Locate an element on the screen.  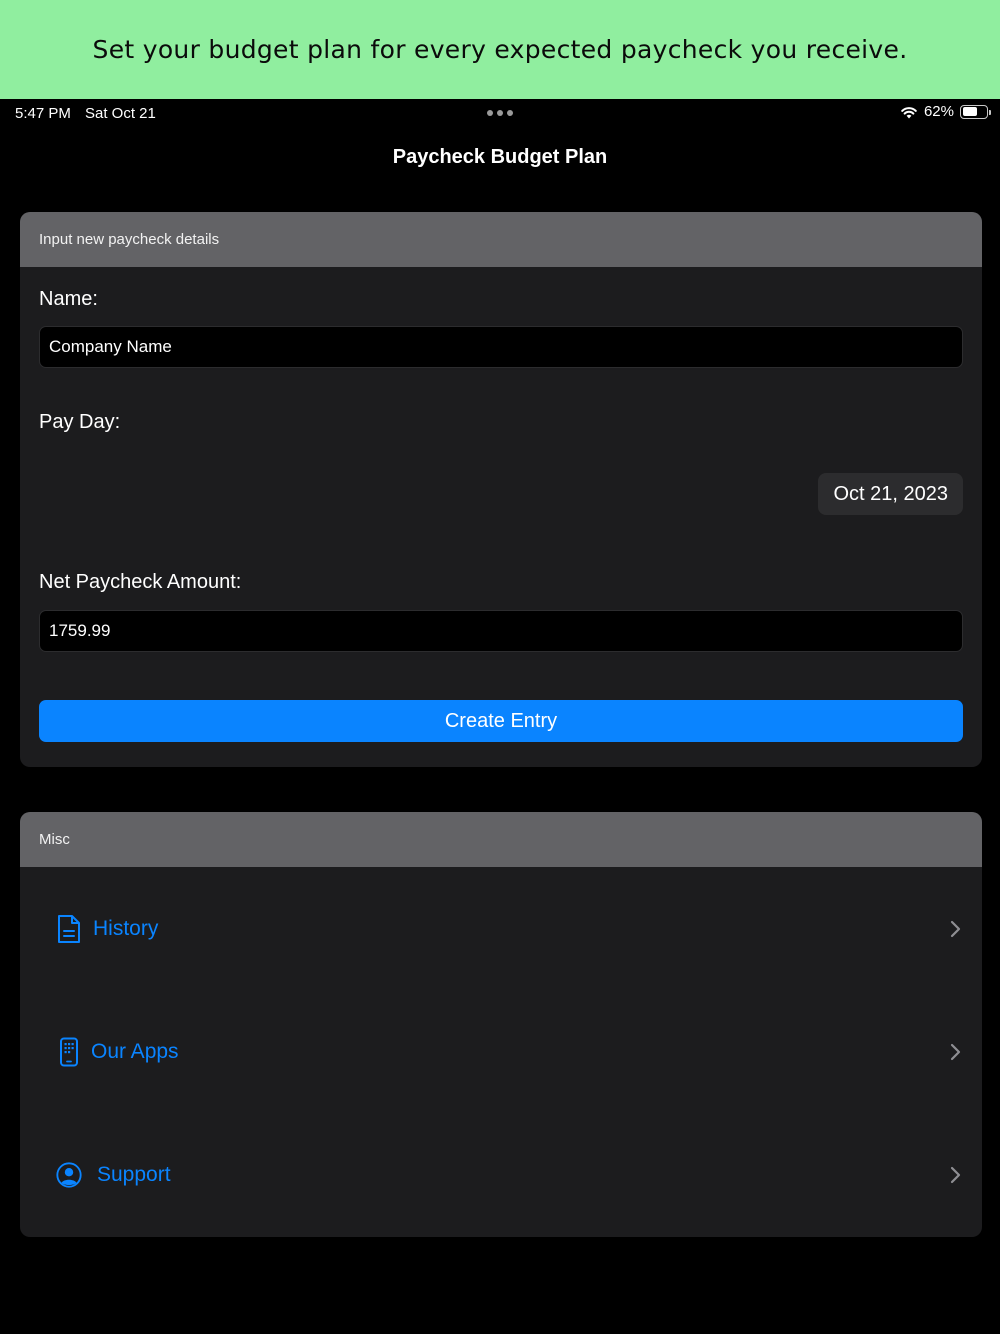
page-title: Paycheck Budget Plan is located at coordinates (500, 157).